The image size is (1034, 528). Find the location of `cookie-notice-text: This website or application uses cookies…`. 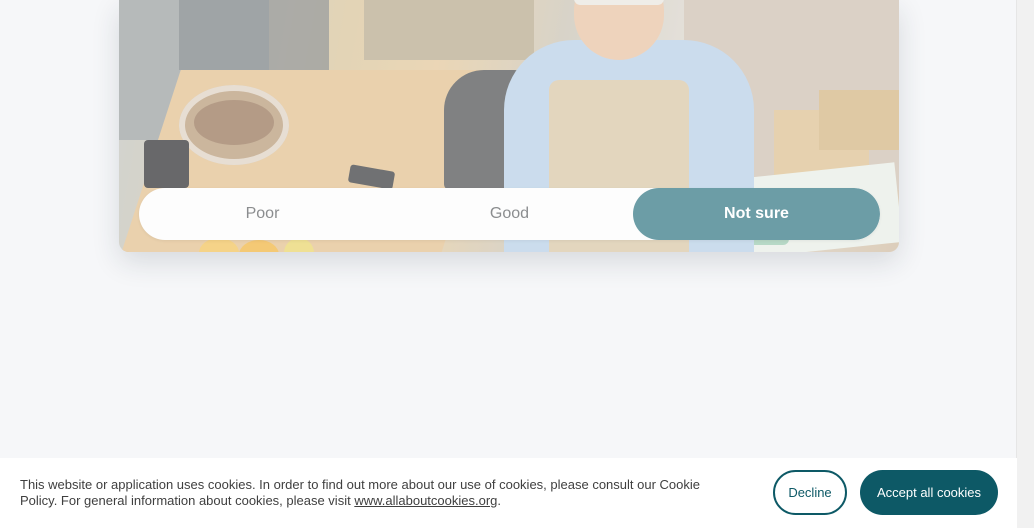

cookie-notice-text: This website or application uses cookies… is located at coordinates (380, 493).